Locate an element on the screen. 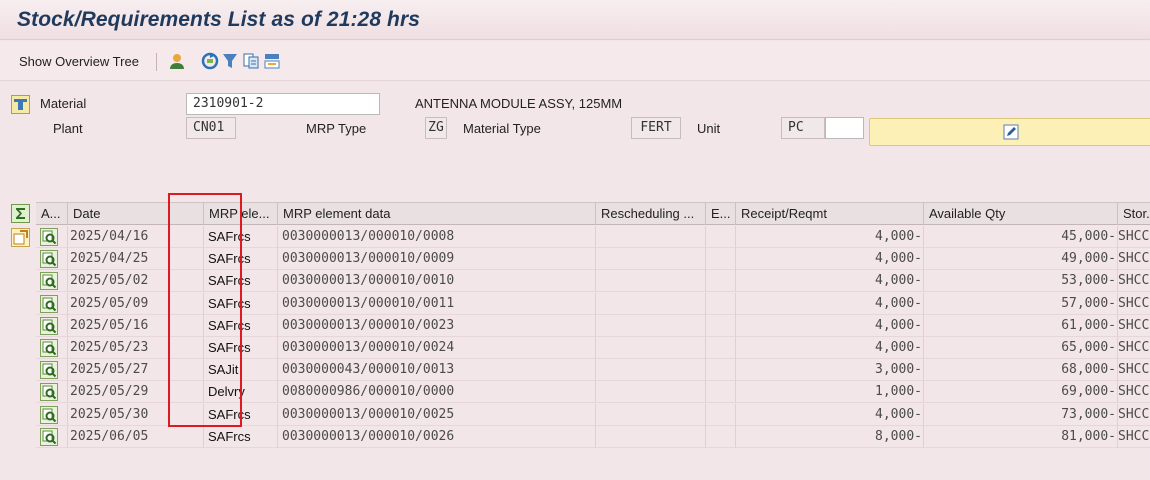 The image size is (1150, 480). material-master-icon is located at coordinates (20, 104).